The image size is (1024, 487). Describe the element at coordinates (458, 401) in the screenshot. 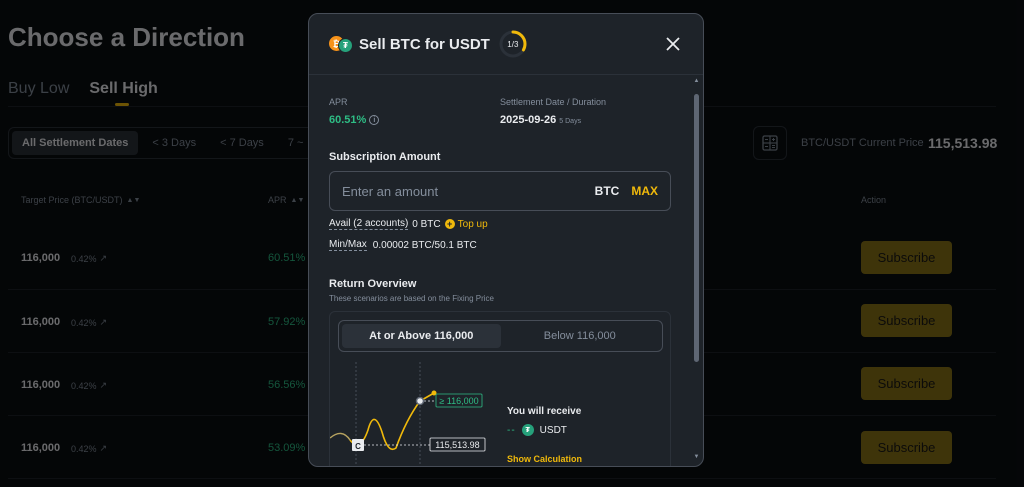

I see `chart-target-label: ≥ 116,000` at that location.